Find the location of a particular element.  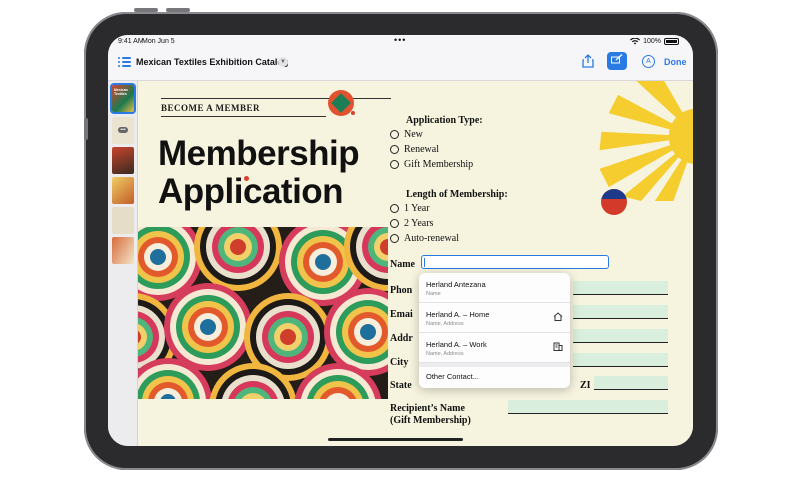

option-label: New is located at coordinates (413, 134).